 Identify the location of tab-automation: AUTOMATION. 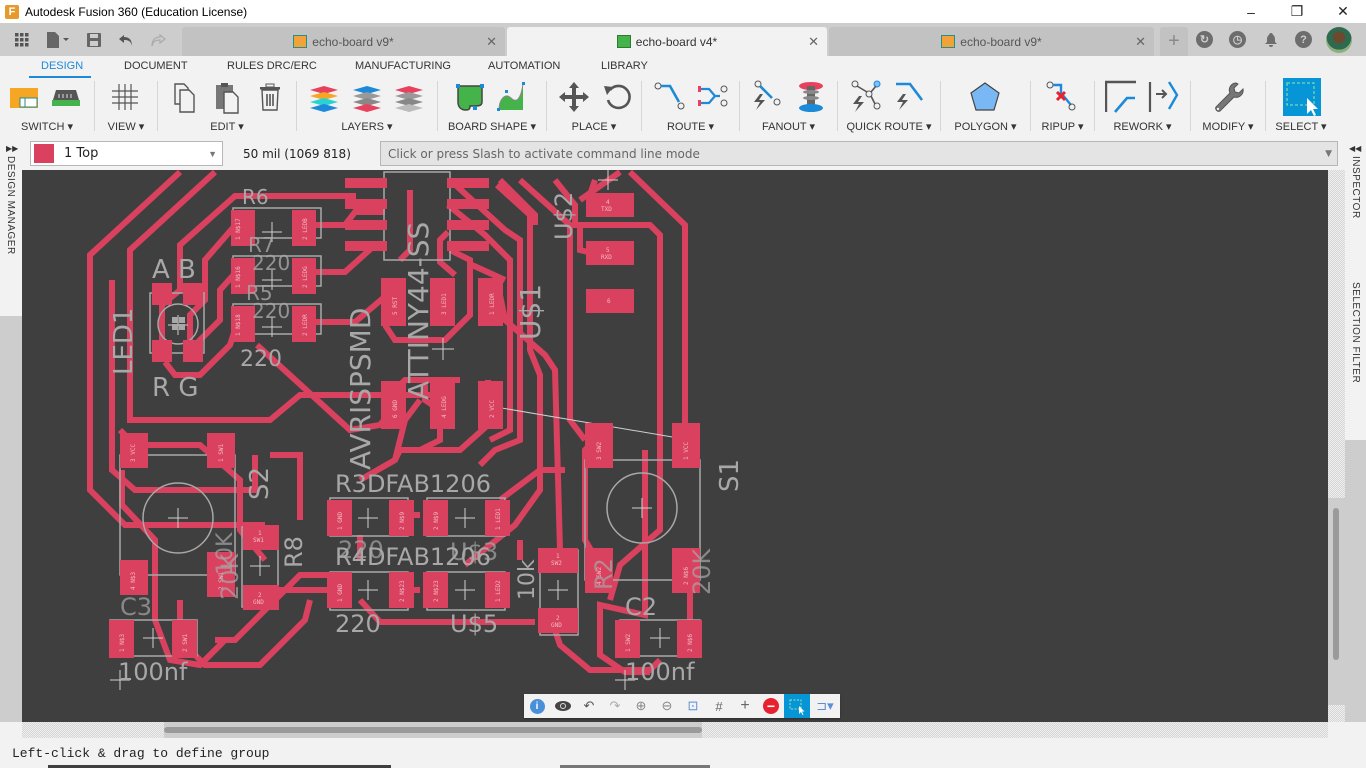
(524, 66).